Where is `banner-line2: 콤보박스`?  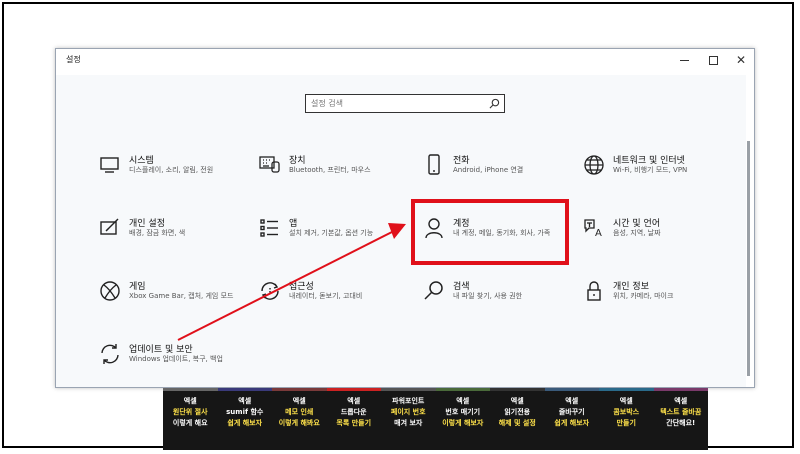
banner-line2: 콤보박스 is located at coordinates (626, 412).